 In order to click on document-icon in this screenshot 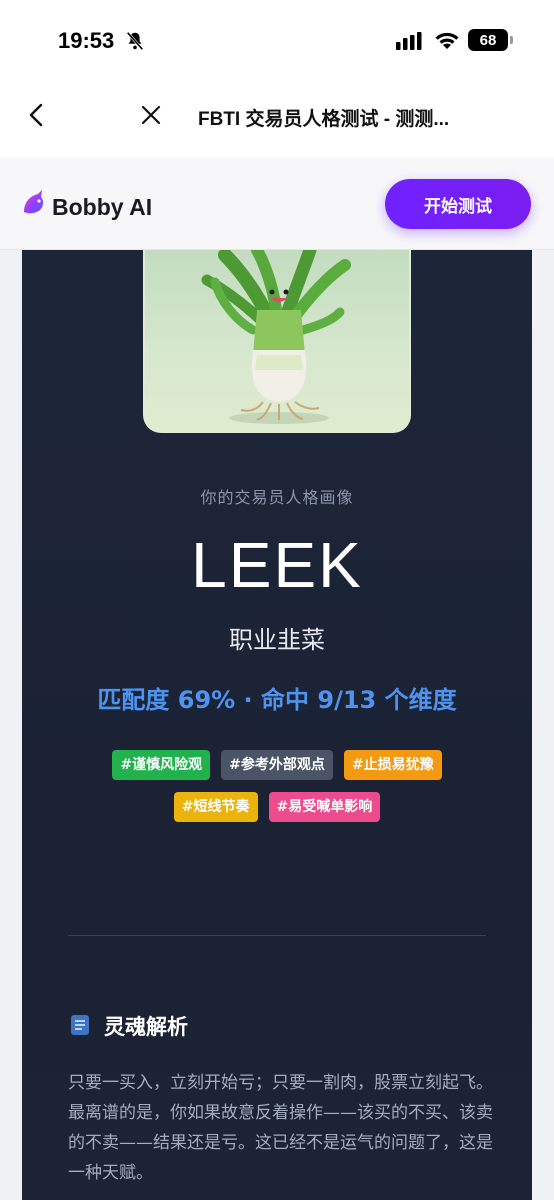, I will do `click(80, 1025)`.